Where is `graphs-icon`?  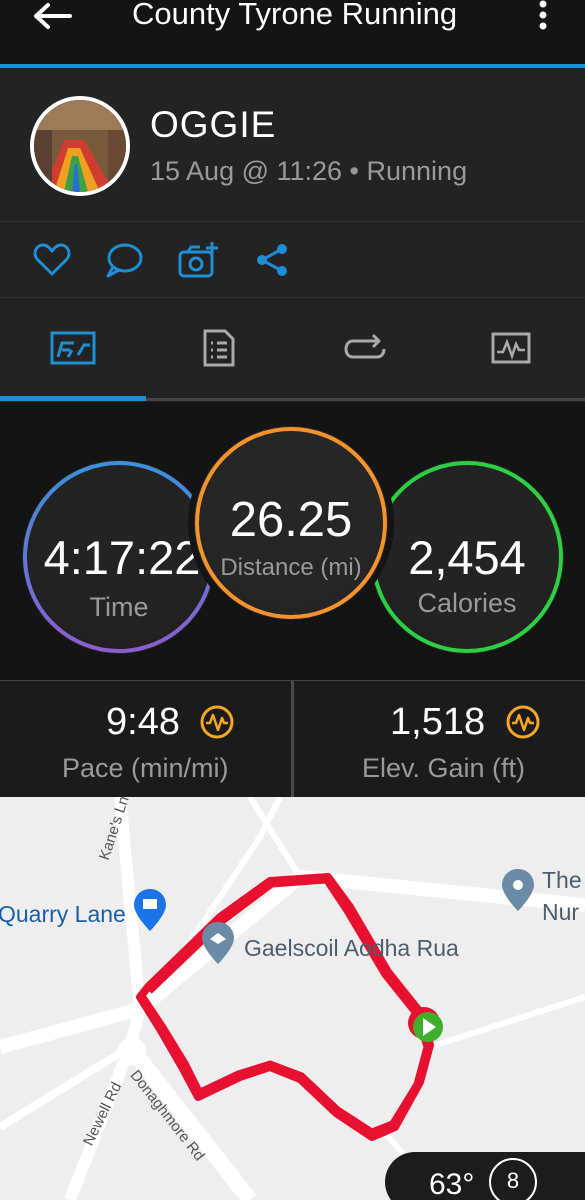
graphs-icon is located at coordinates (511, 348).